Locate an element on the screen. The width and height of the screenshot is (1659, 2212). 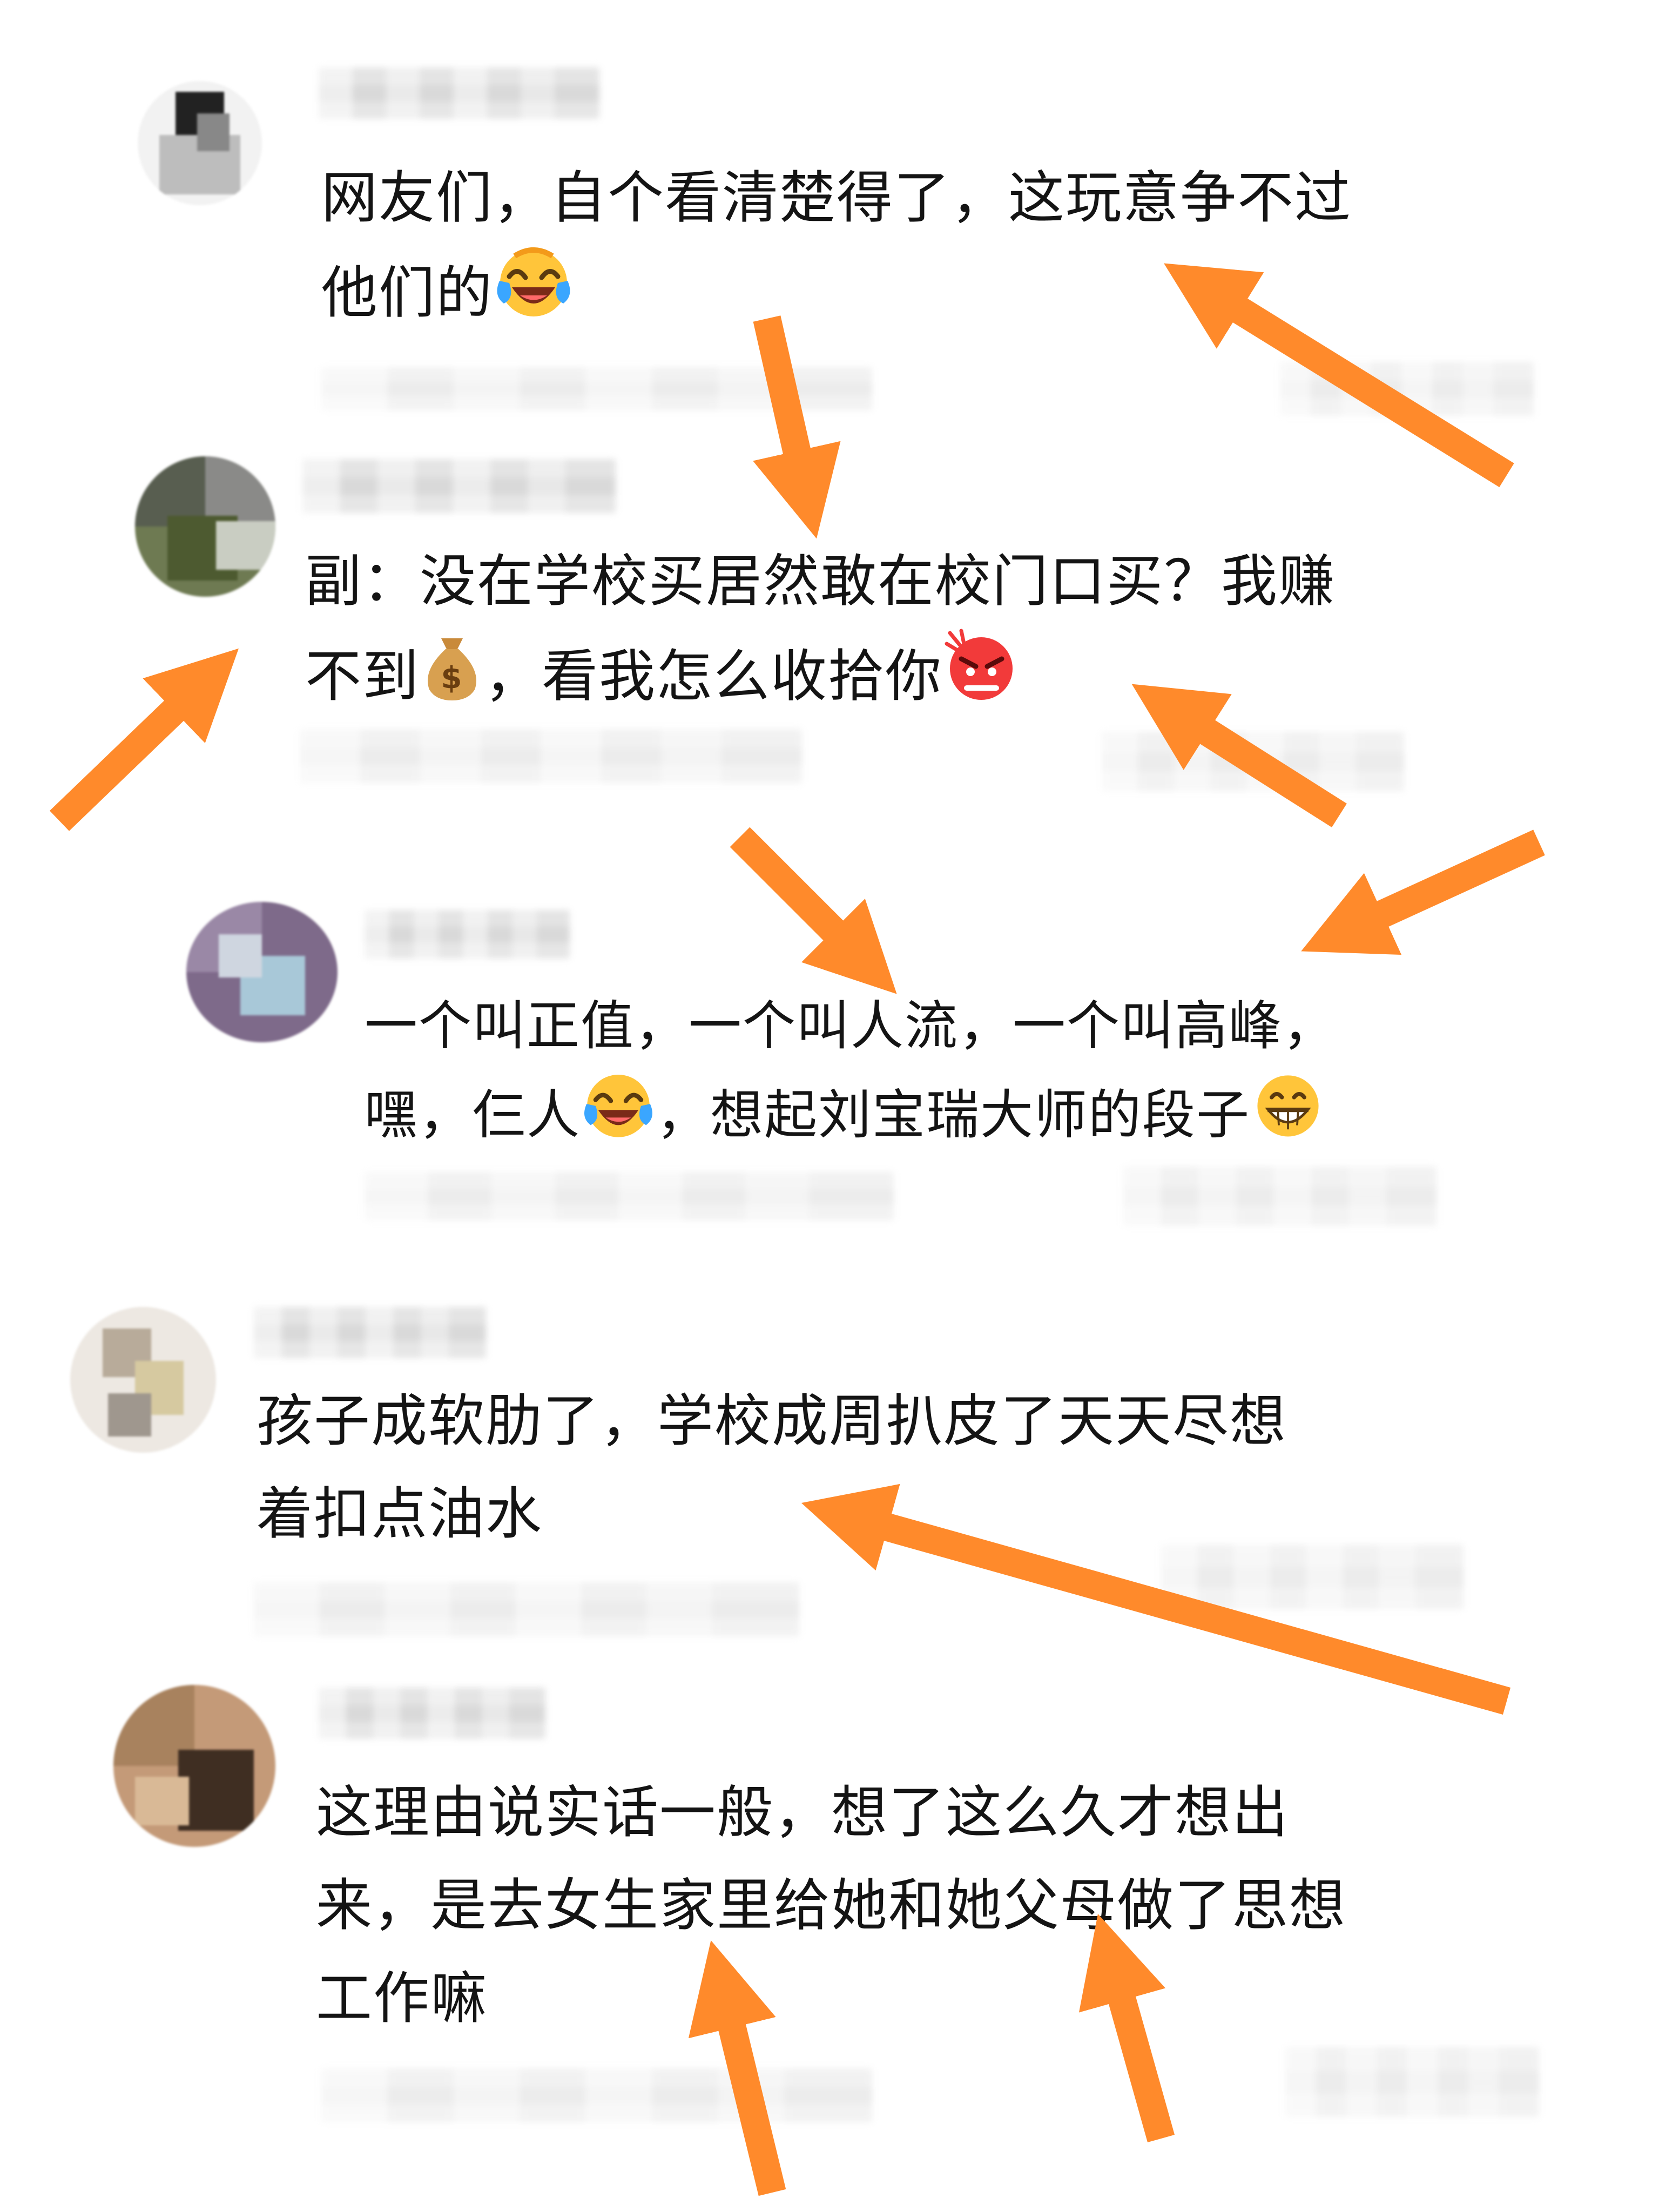
comment-line: 他们的 is located at coordinates (407, 293).